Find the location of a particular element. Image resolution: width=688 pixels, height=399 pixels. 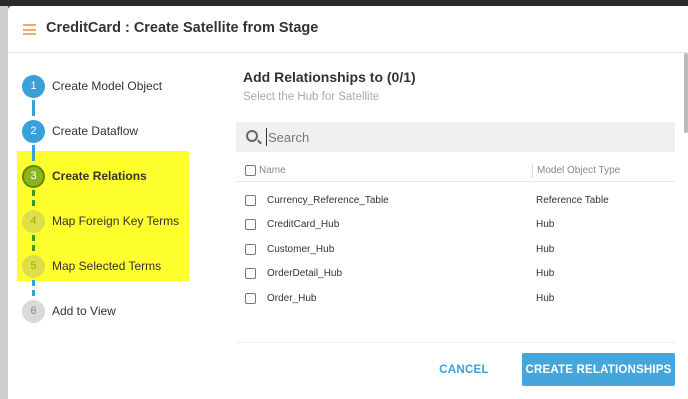

step-label: Create Relations is located at coordinates (99, 176).